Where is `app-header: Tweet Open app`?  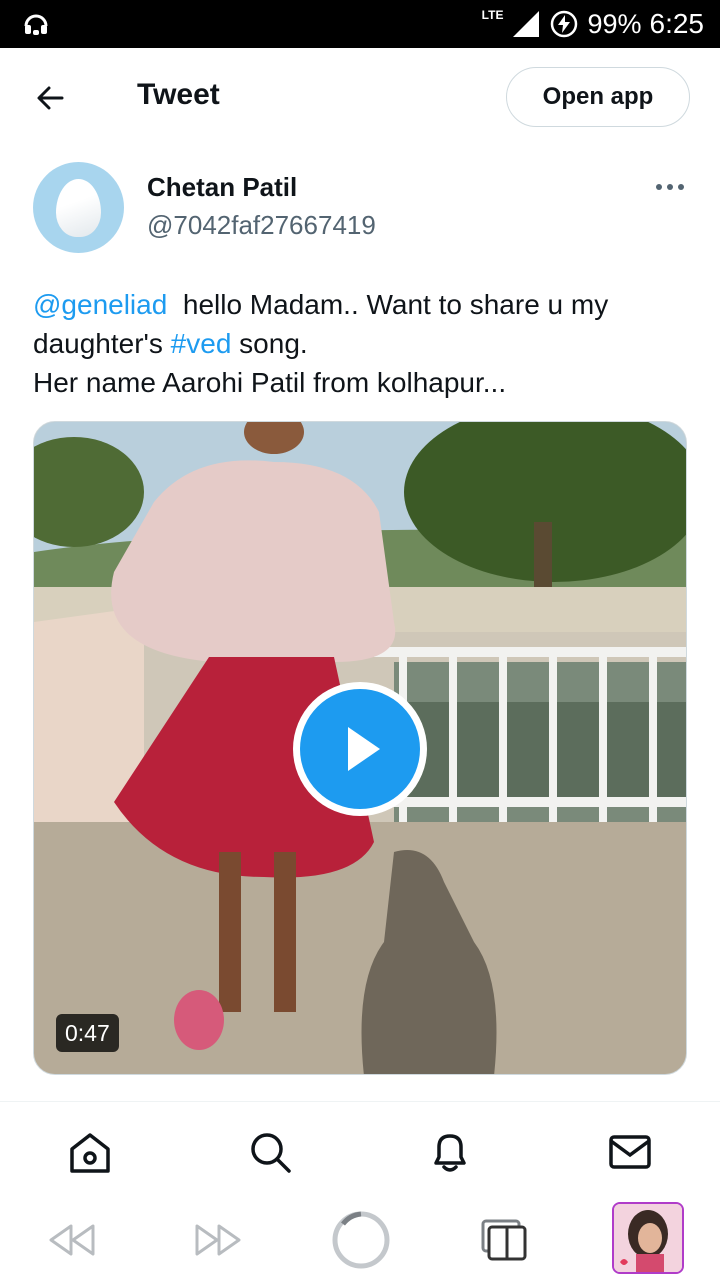
app-header: Tweet Open app is located at coordinates (360, 98).